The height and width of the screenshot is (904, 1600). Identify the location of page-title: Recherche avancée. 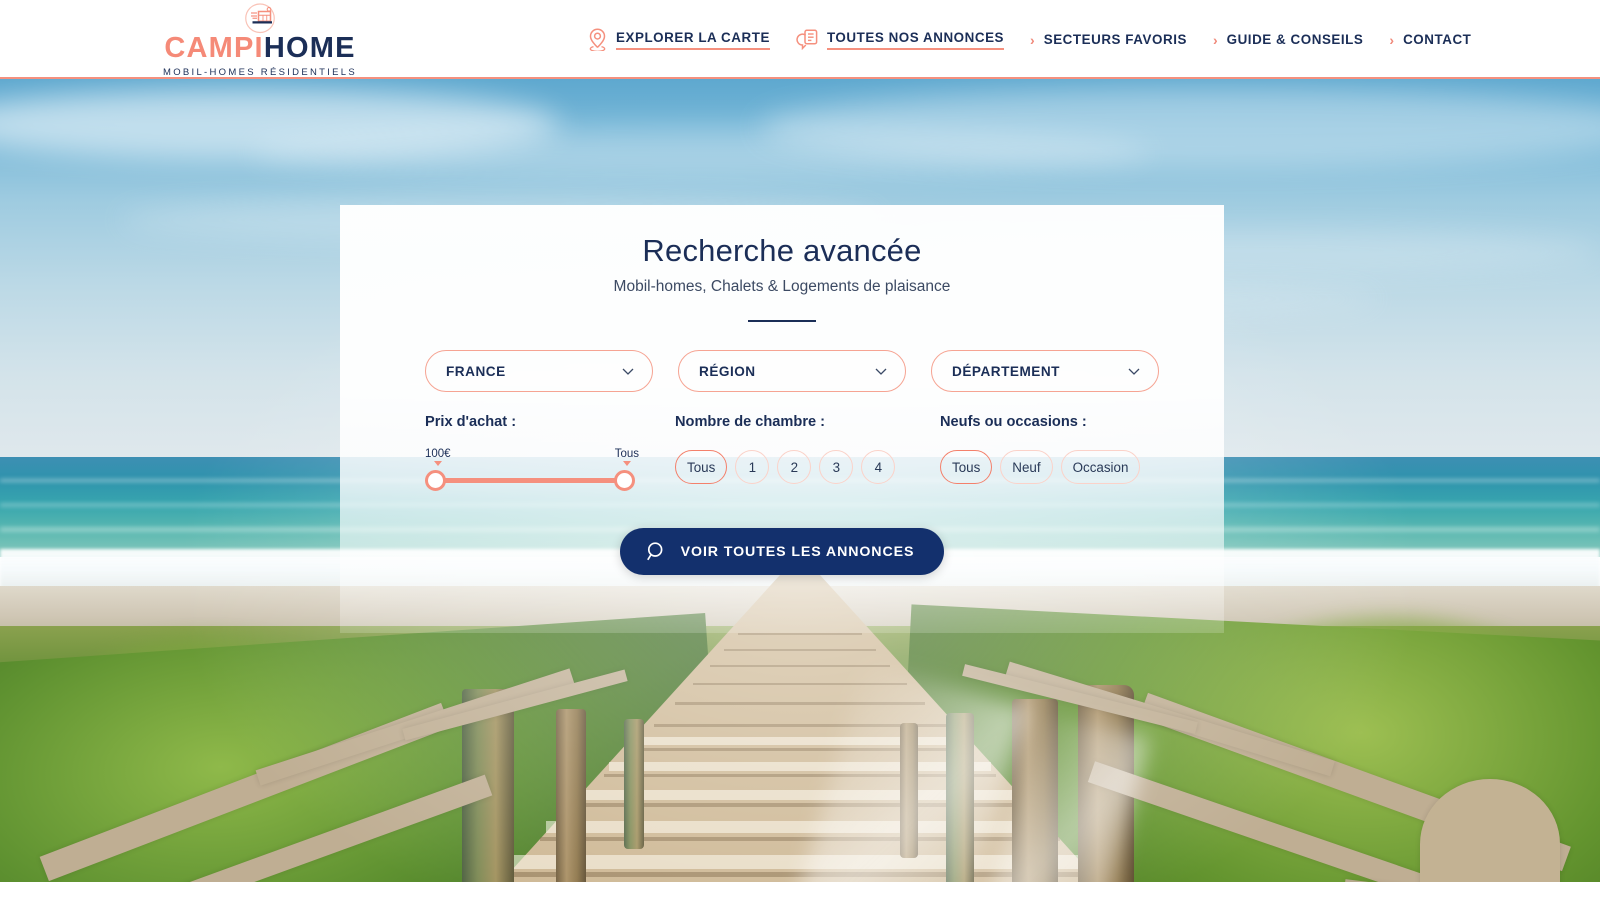
(782, 250).